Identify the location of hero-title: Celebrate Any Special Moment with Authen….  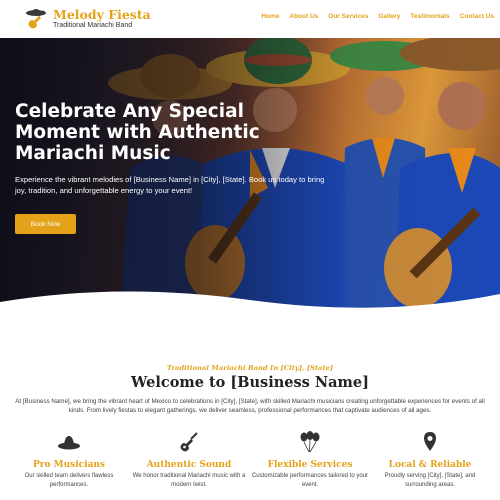
(137, 132).